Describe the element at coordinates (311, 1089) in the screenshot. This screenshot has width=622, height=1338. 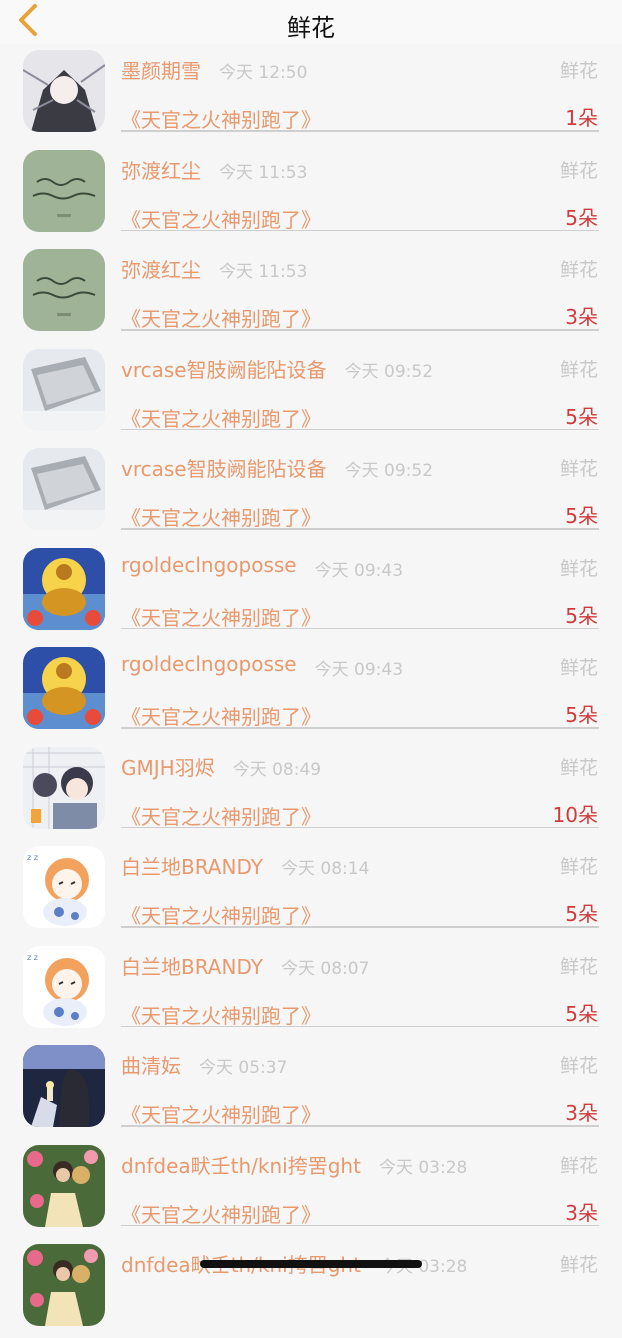
I see `list-item: 曲清妘 今天 05:37 鲜花《天官之火神别跑了》 3朵` at that location.